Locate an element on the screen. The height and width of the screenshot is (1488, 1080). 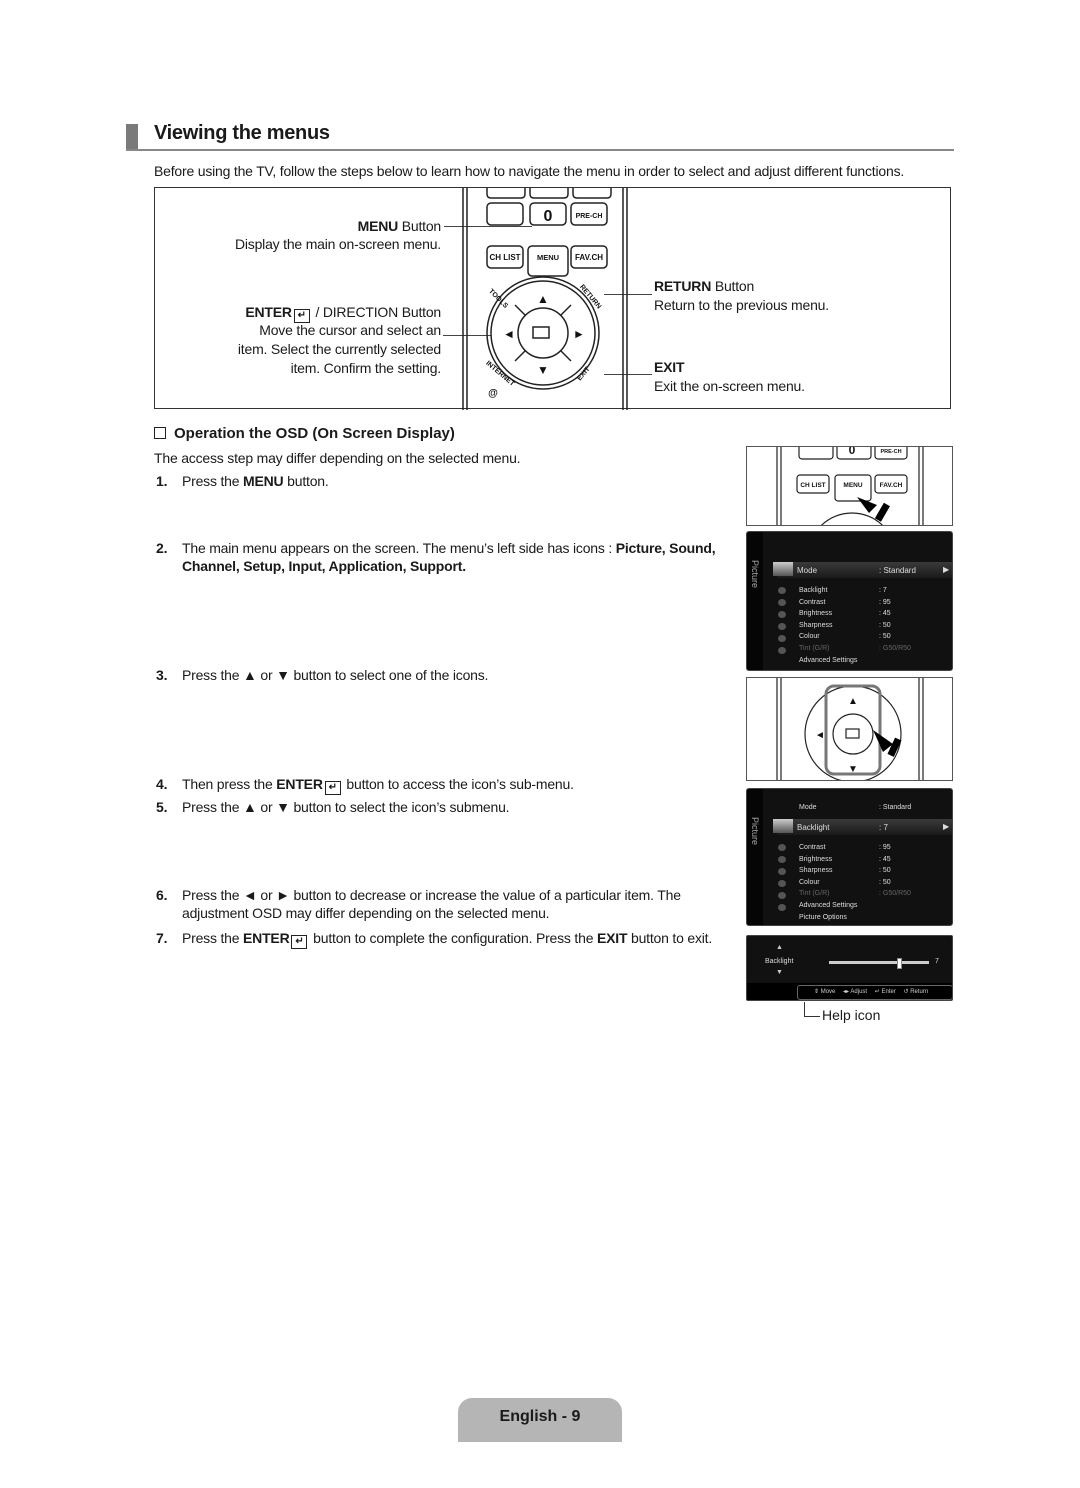
down-arrow-icon: ▼ is located at coordinates (779, 972).